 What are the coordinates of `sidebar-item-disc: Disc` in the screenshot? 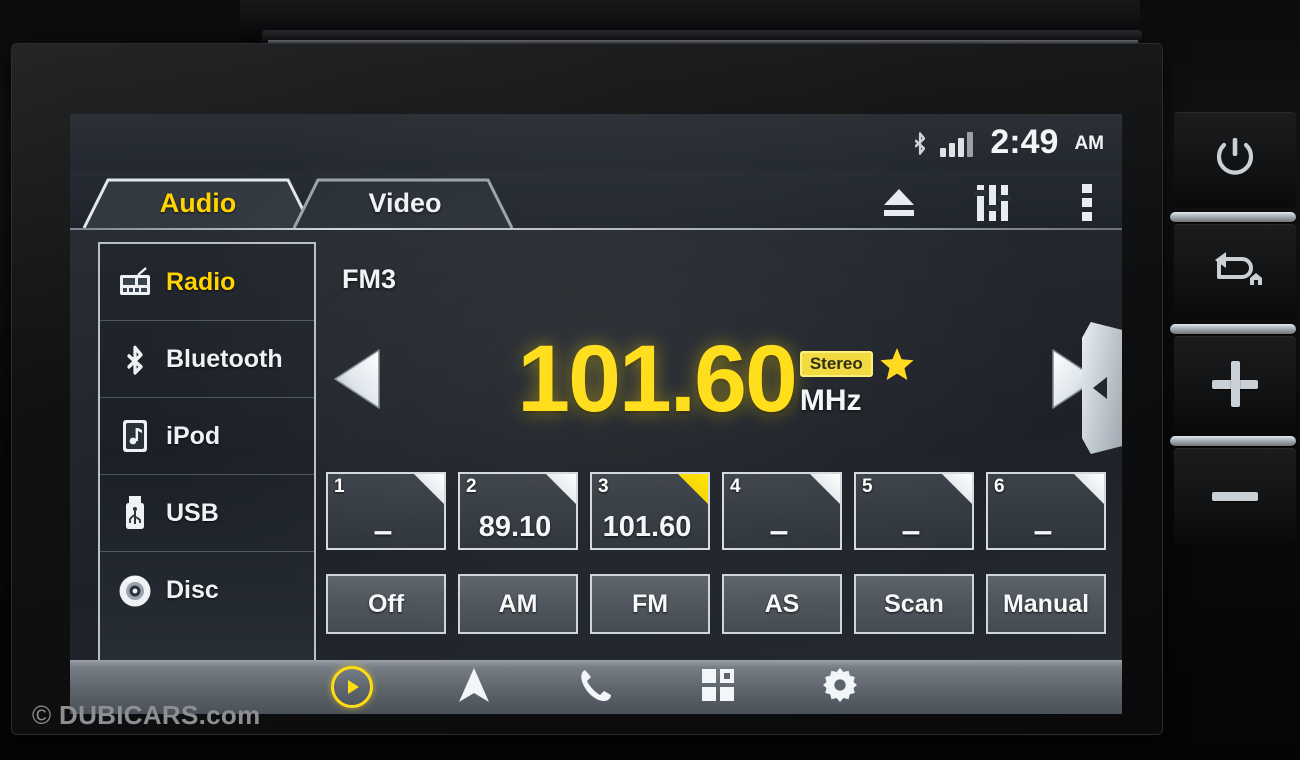 It's located at (207, 590).